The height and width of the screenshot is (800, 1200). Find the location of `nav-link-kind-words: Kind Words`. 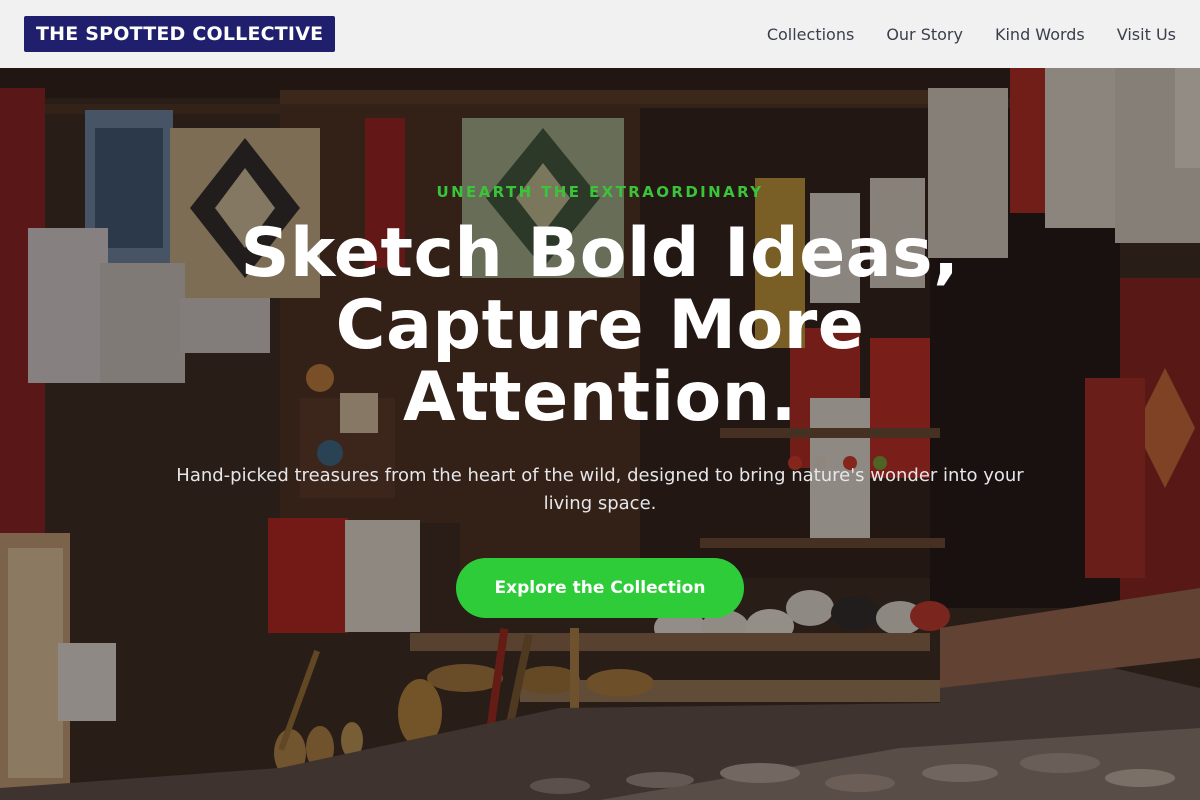

nav-link-kind-words: Kind Words is located at coordinates (1040, 34).